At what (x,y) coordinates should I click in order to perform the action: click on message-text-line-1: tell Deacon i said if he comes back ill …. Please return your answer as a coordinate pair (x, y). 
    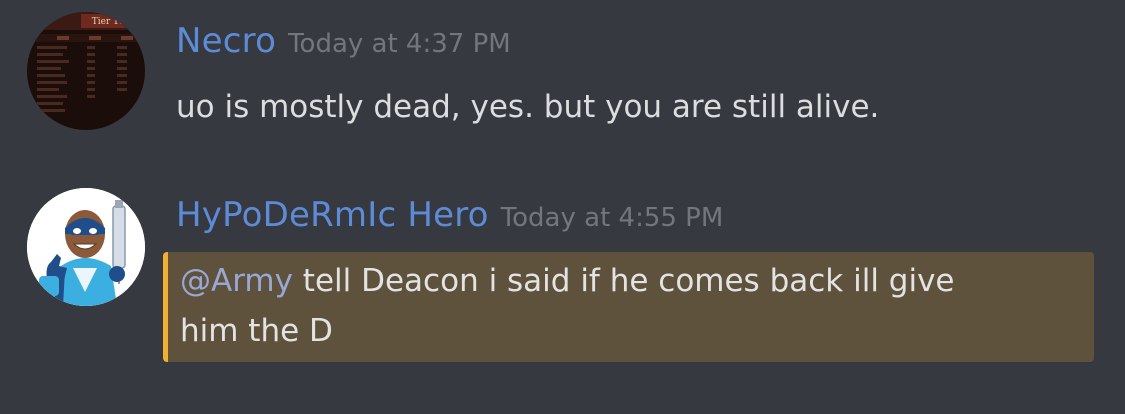
    Looking at the image, I should click on (623, 281).